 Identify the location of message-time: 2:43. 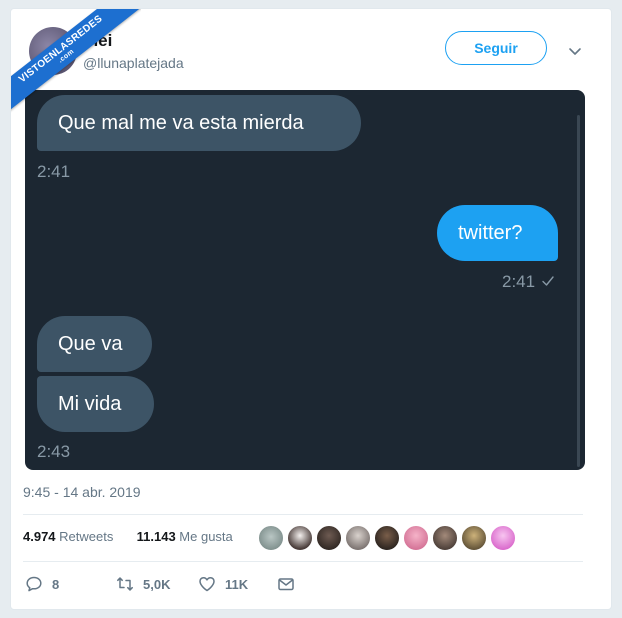
(54, 451).